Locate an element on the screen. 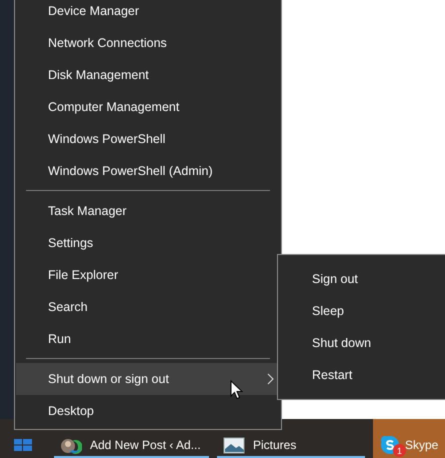 The width and height of the screenshot is (445, 458). menu-item: Settings is located at coordinates (148, 243).